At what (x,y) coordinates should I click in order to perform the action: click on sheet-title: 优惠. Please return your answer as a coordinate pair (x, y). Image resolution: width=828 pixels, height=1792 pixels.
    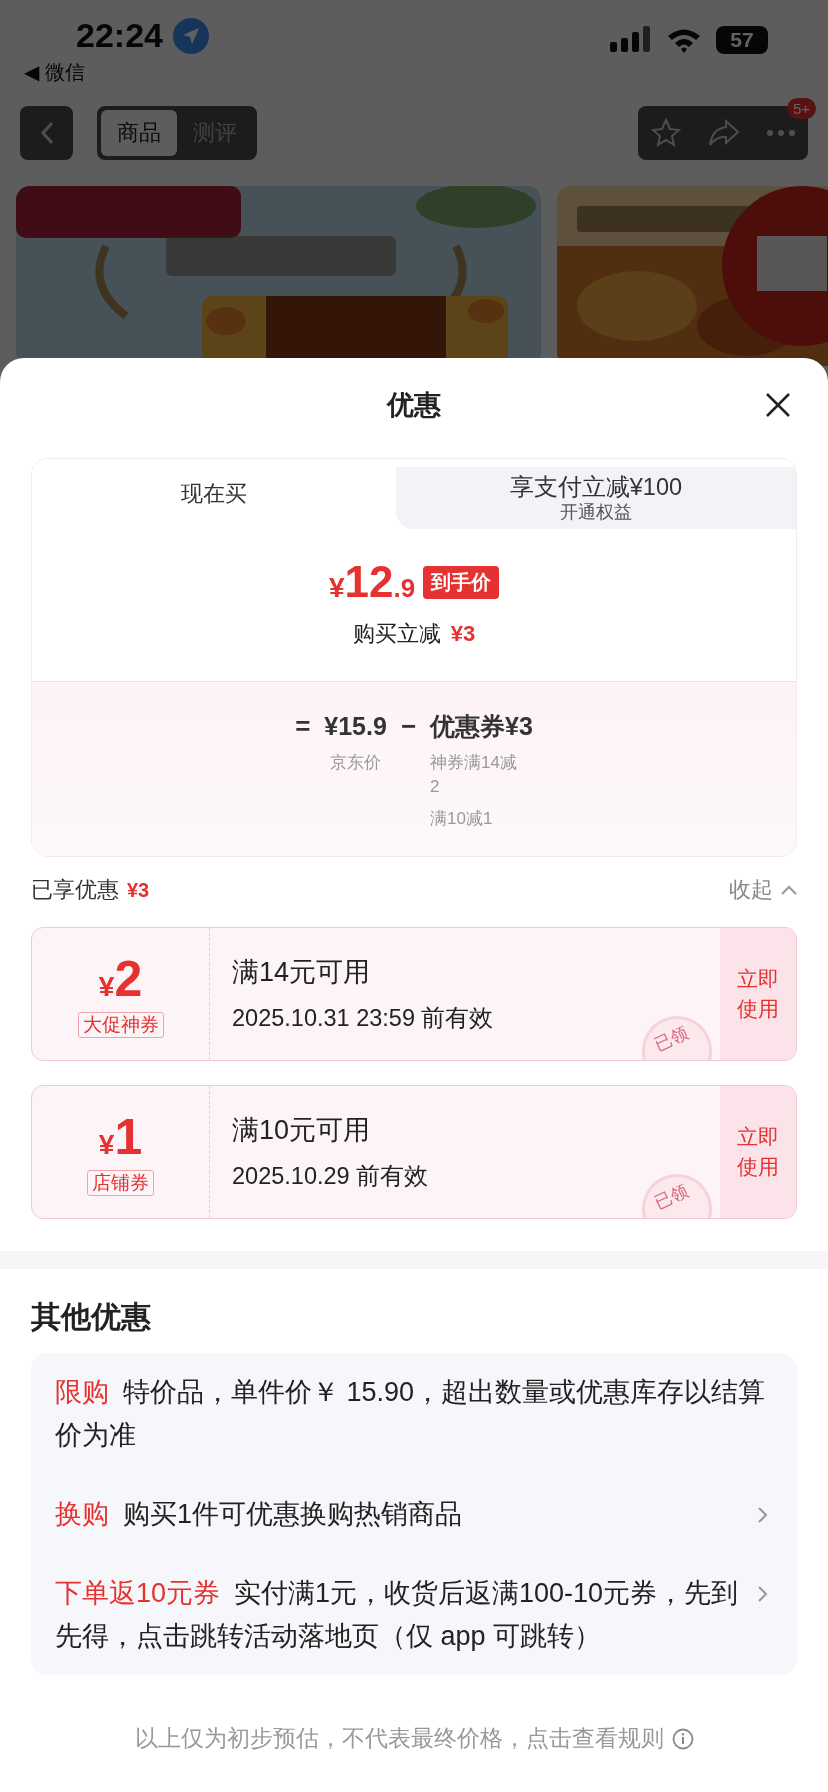
    Looking at the image, I should click on (414, 405).